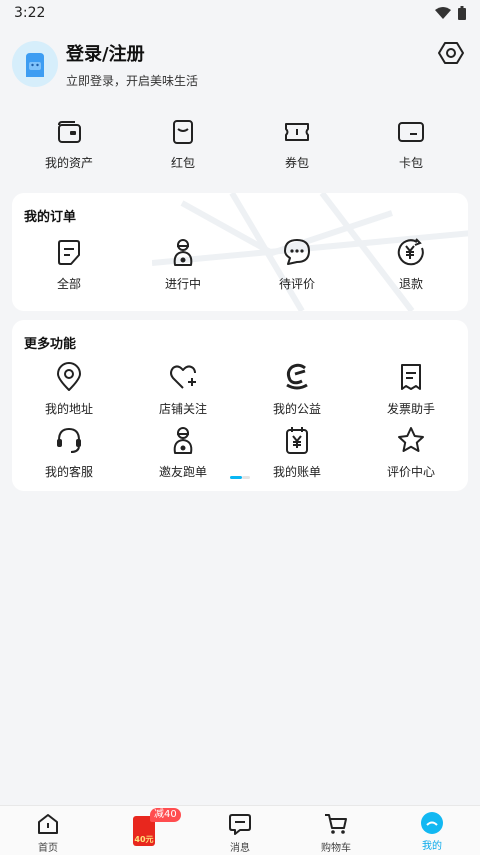 This screenshot has width=480, height=855. What do you see at coordinates (296, 472) in the screenshot?
I see `function-label: 我的账单` at bounding box center [296, 472].